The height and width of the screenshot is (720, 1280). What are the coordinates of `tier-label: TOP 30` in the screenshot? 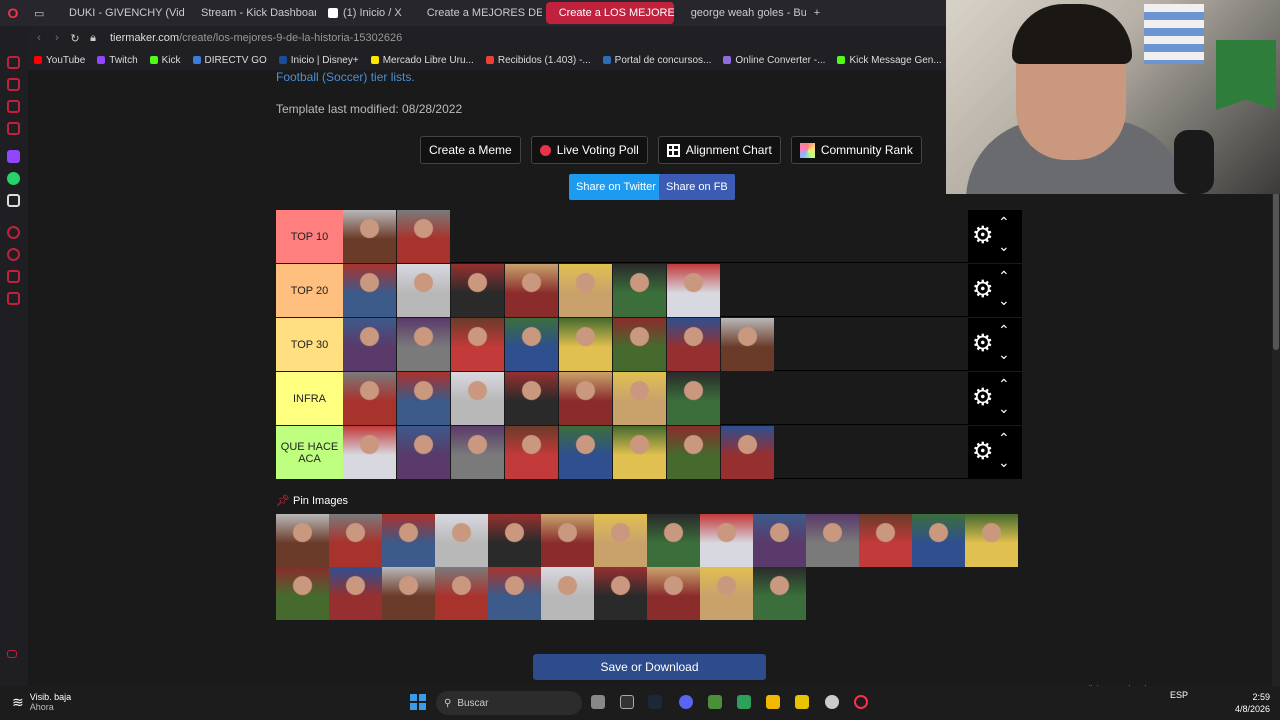 It's located at (309, 344).